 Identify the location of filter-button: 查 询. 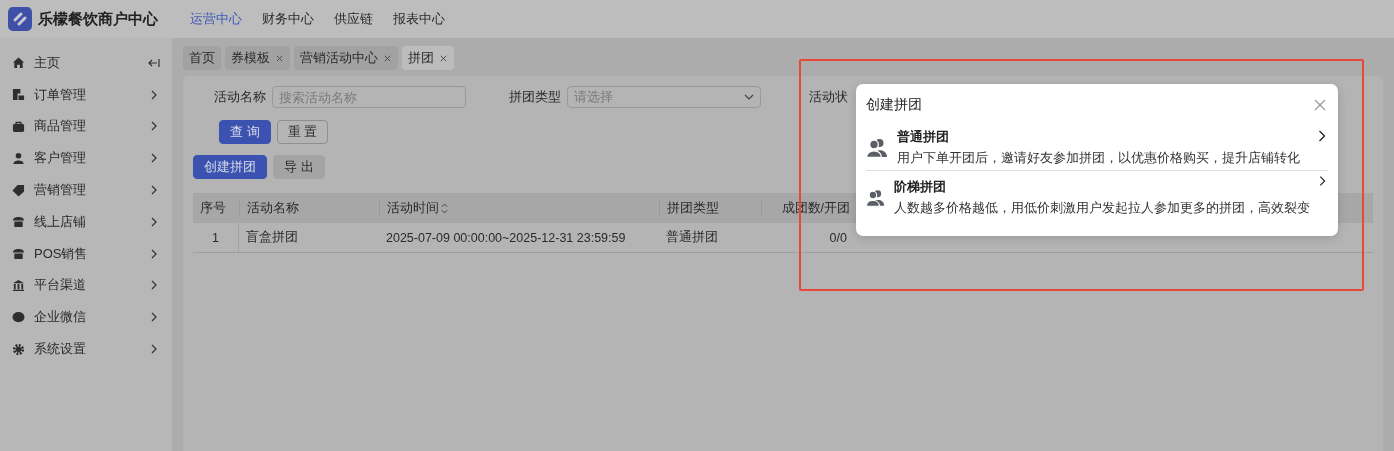
(245, 132).